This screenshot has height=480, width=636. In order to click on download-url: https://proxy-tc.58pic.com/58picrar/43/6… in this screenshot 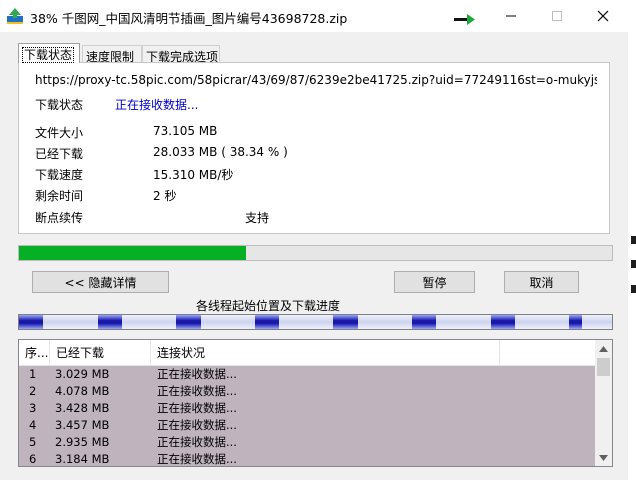, I will do `click(316, 80)`.